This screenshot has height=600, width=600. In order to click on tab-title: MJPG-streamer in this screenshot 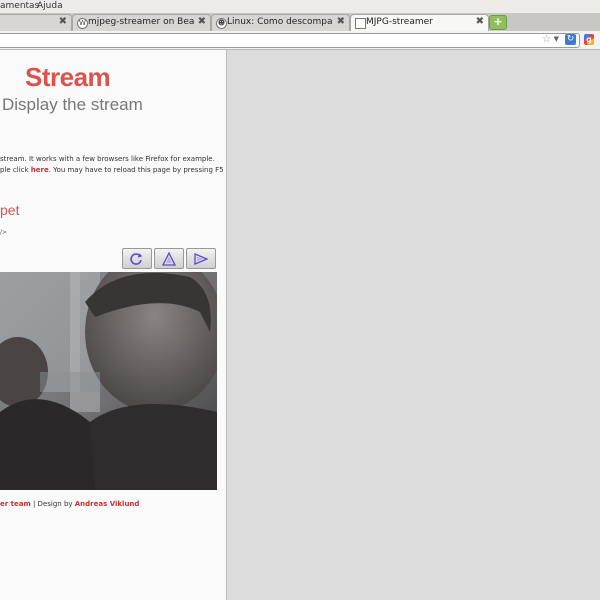, I will do `click(399, 22)`.